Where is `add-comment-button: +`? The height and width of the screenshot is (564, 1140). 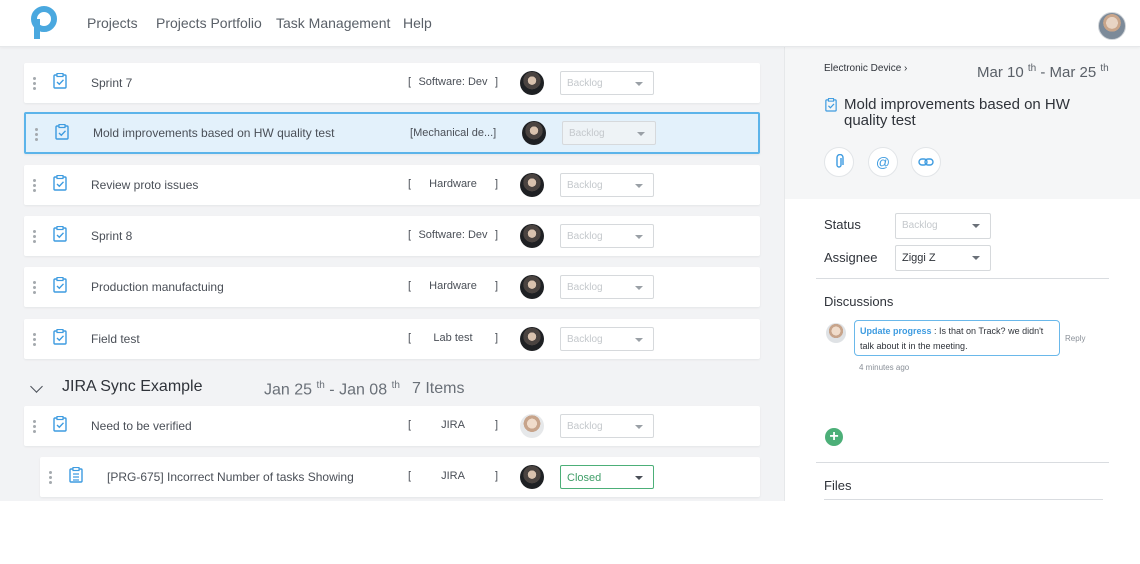
add-comment-button: + is located at coordinates (834, 437).